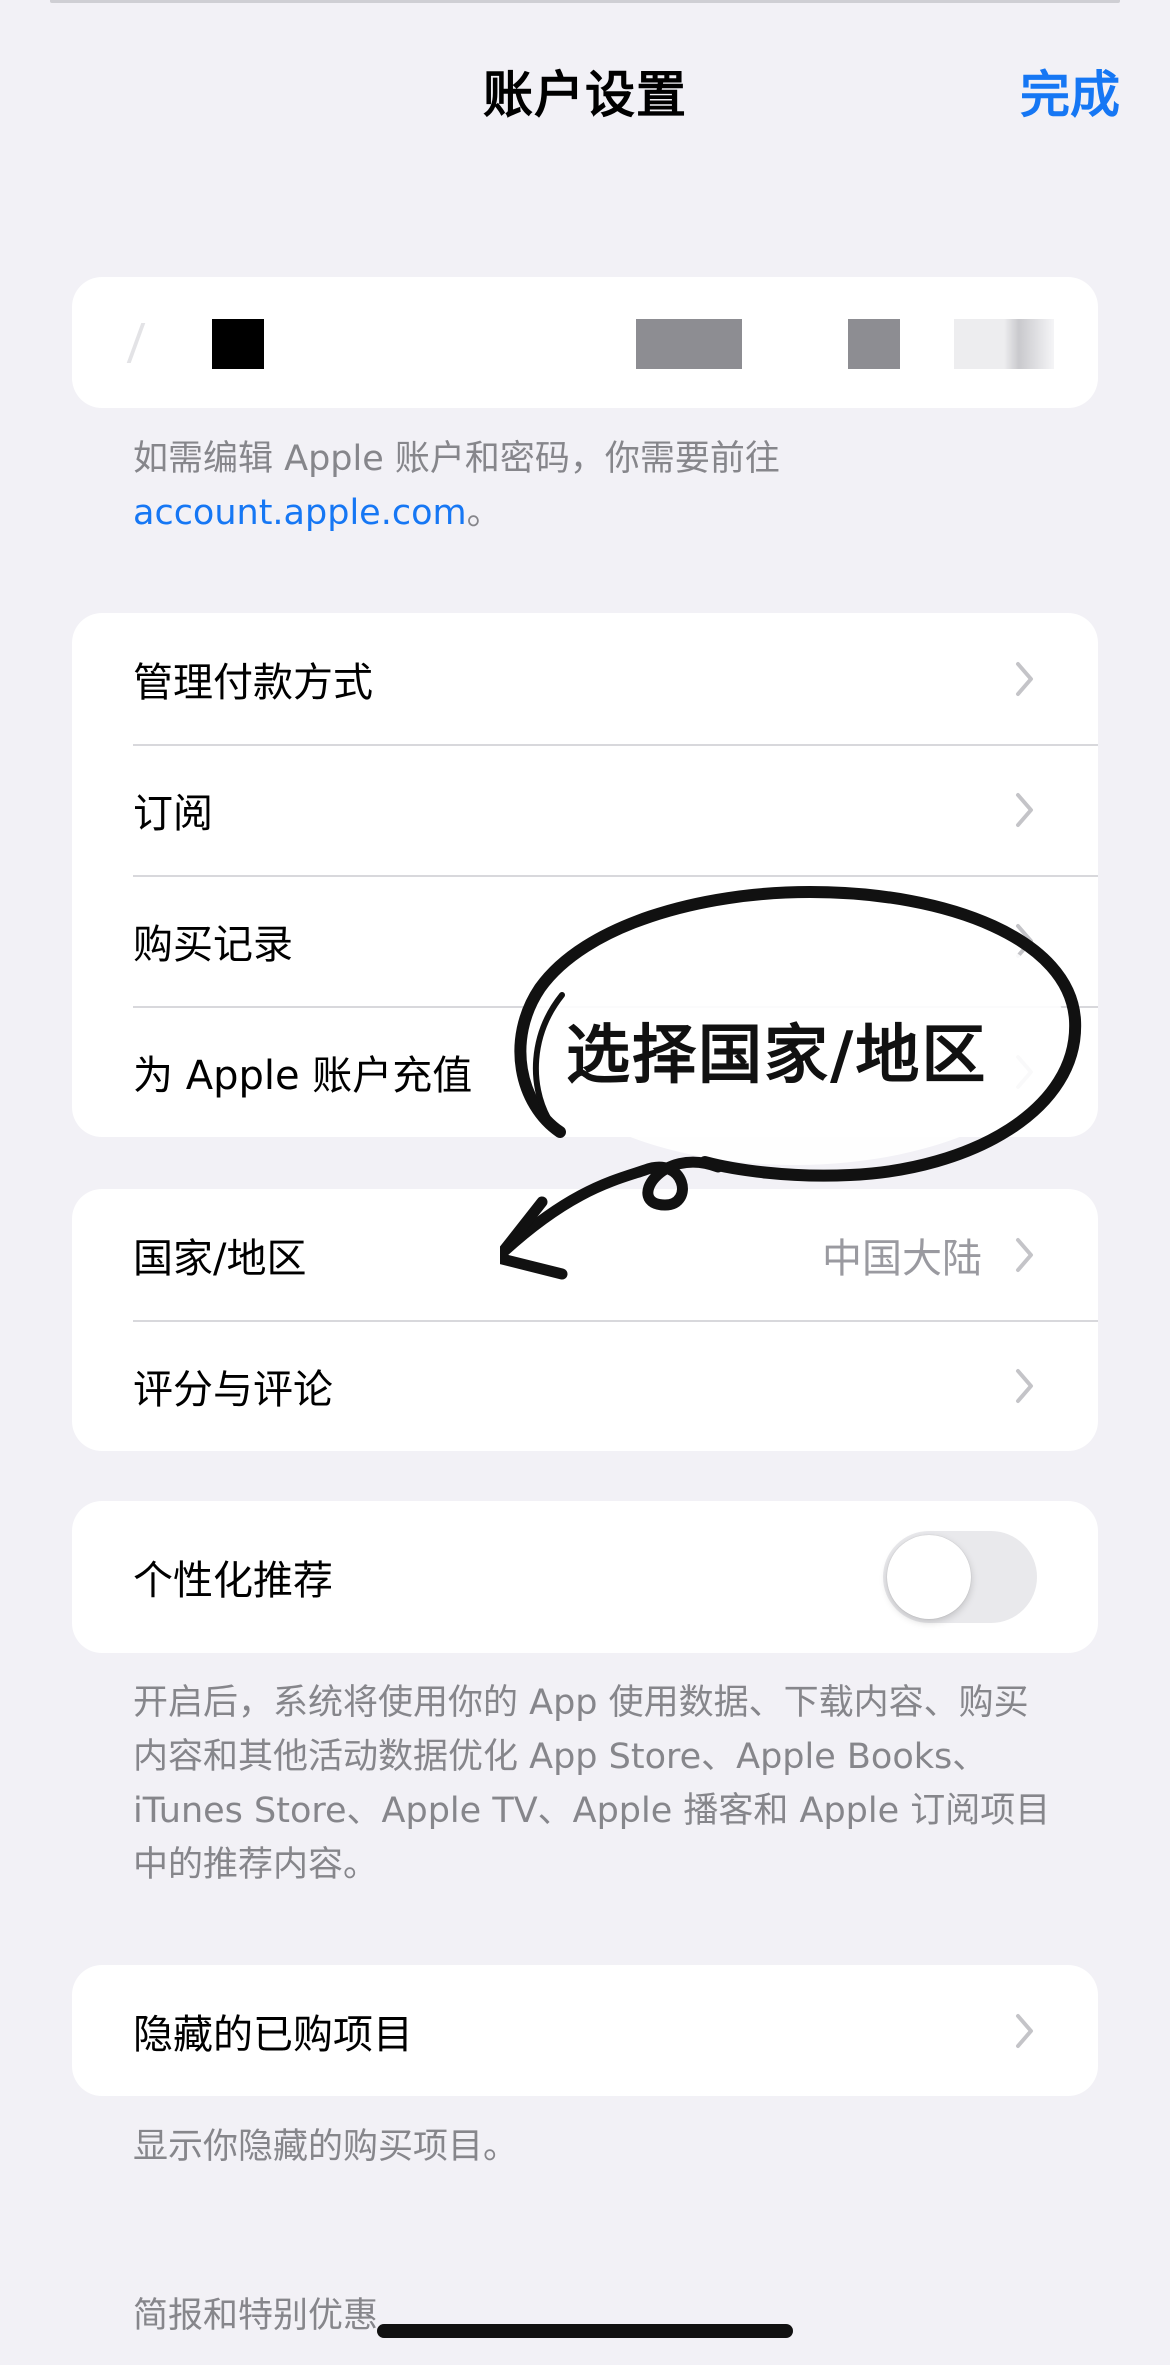 This screenshot has height=2365, width=1170. What do you see at coordinates (484, 513) in the screenshot?
I see `account-note-suffix: 。` at bounding box center [484, 513].